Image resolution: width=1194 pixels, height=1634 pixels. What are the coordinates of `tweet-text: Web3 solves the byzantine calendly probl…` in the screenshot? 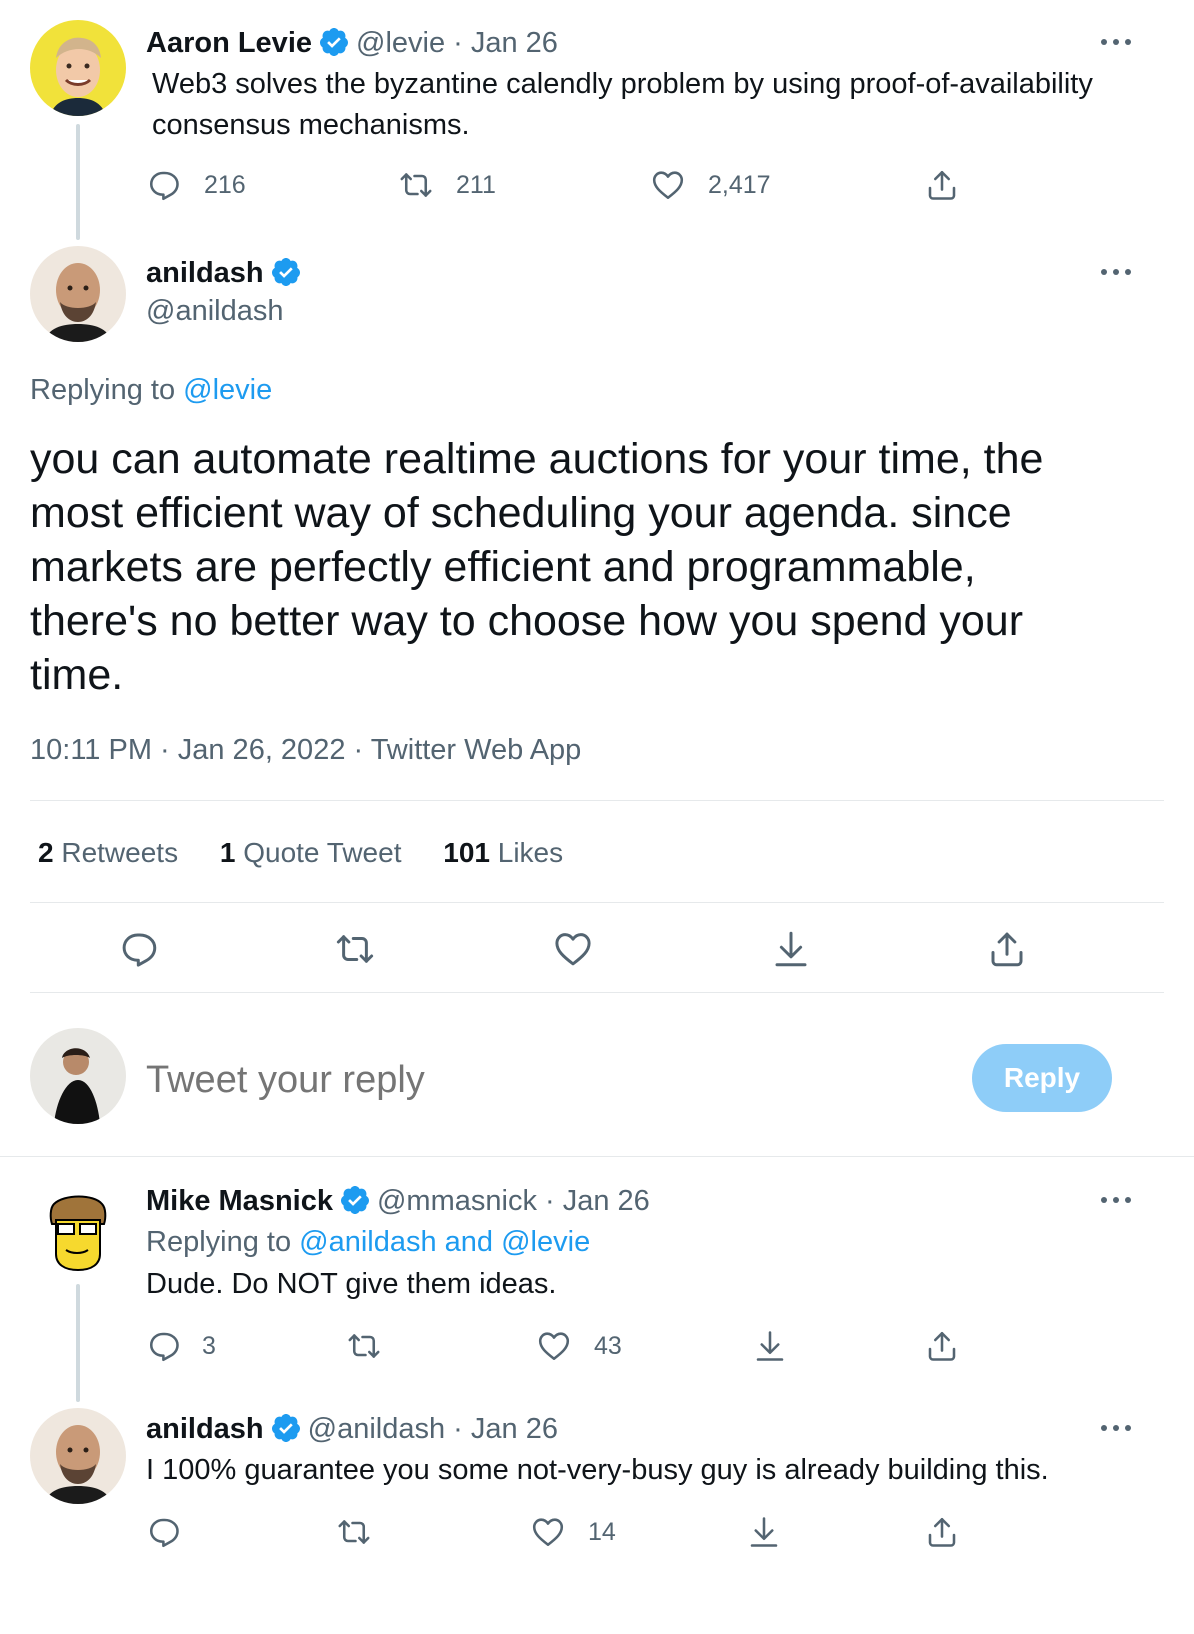 It's located at (622, 104).